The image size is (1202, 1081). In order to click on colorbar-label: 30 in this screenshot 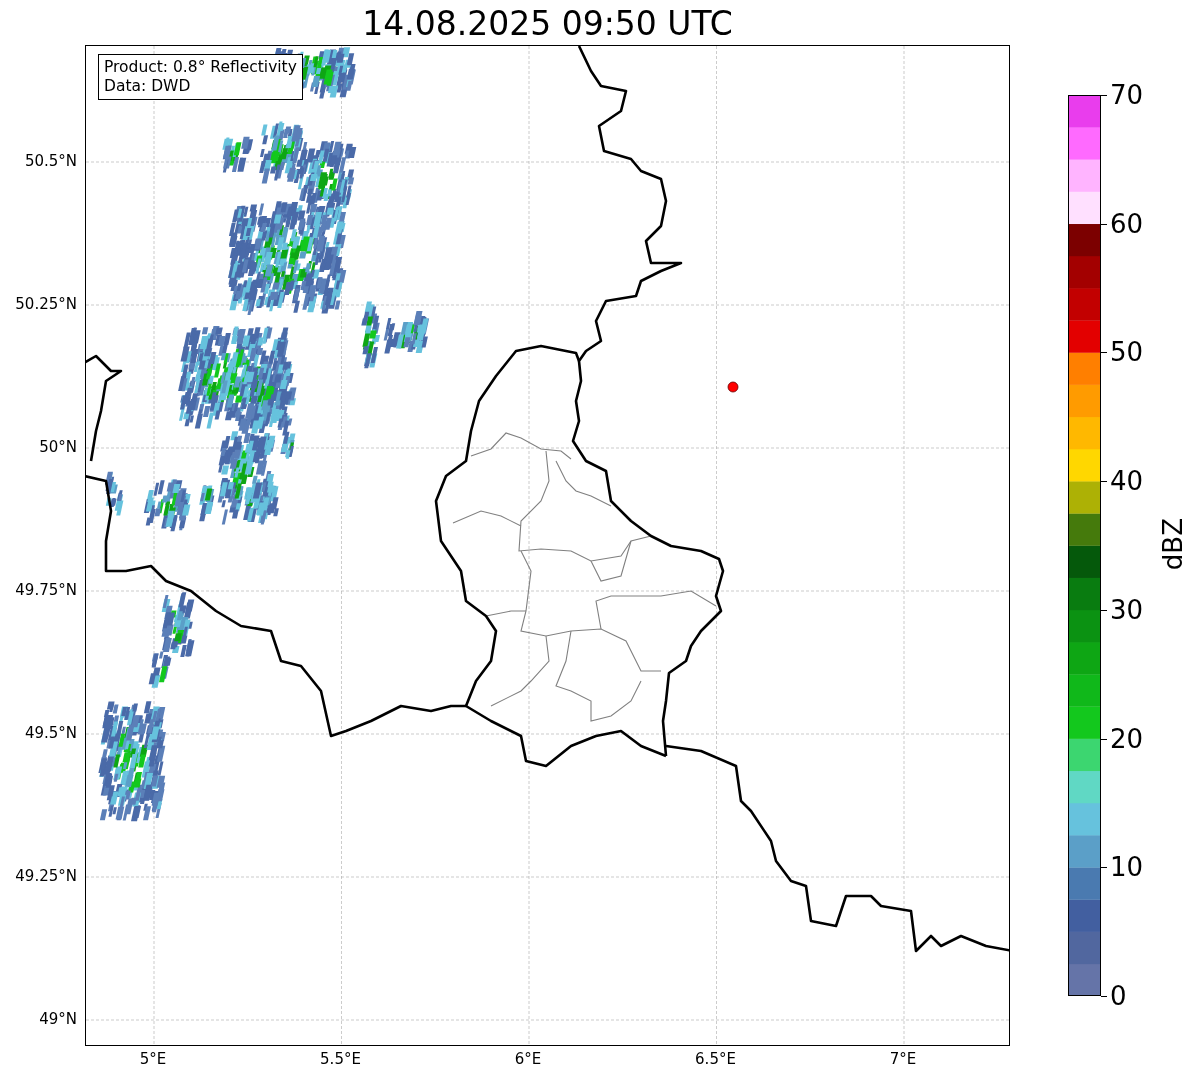, I will do `click(1127, 609)`.